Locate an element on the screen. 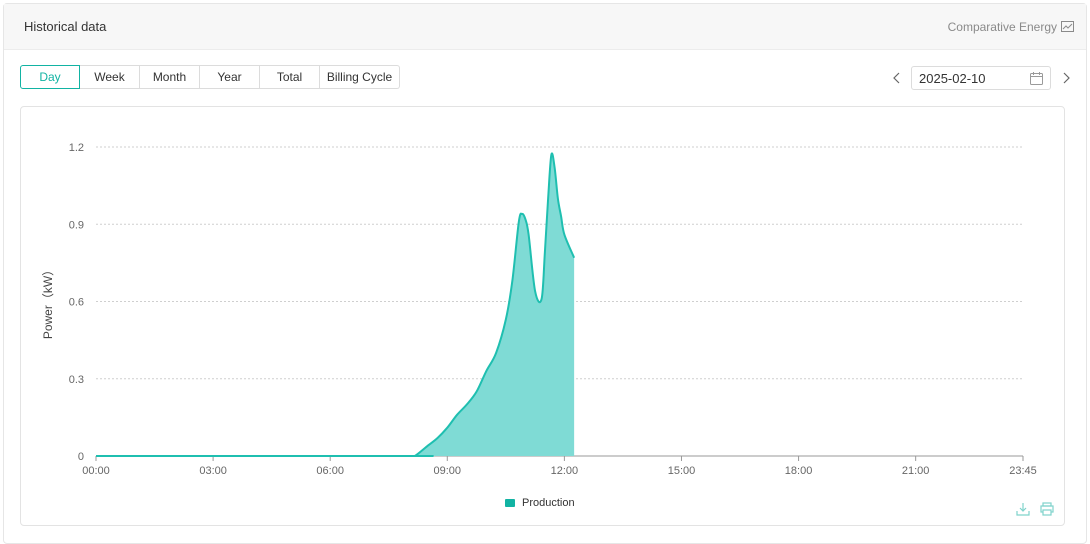  period-tabs: Day Week Month Year Total Billing Cycle is located at coordinates (210, 77).